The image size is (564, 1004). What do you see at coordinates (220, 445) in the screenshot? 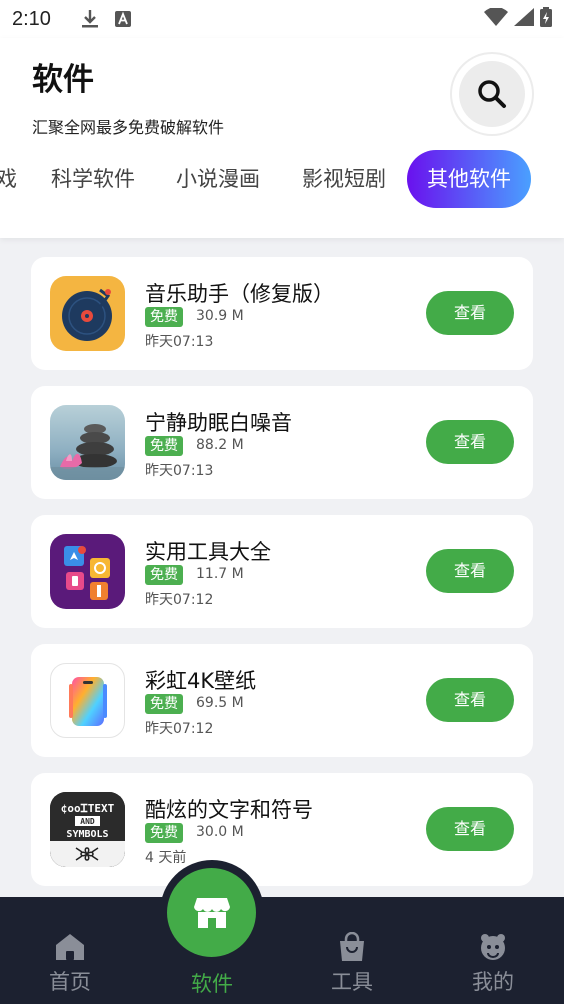
I see `app-size: 88.2 M` at bounding box center [220, 445].